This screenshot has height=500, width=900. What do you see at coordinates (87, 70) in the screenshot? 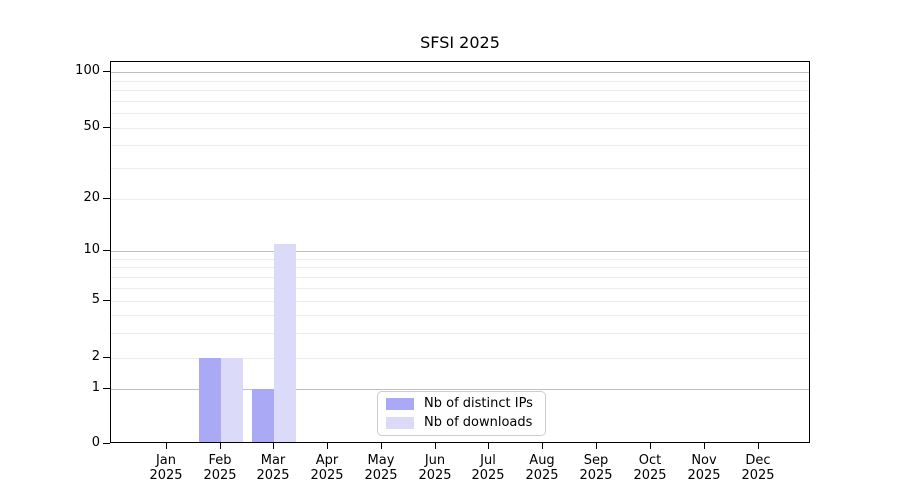
I see `y-tick-label: 100` at bounding box center [87, 70].